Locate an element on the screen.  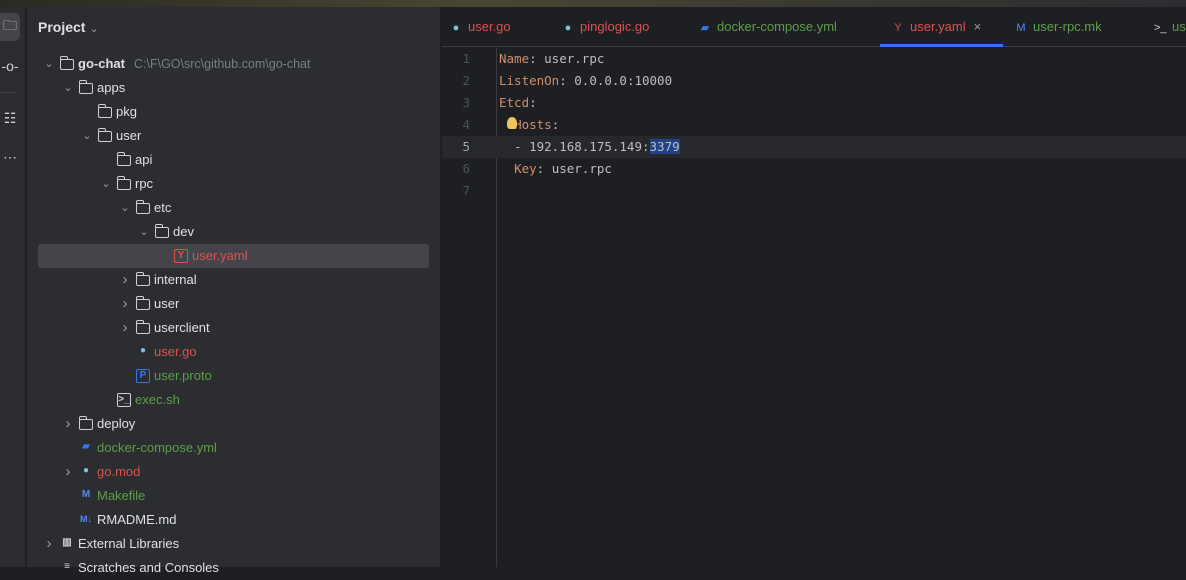
gomod-icon: ● is located at coordinates (86, 470).